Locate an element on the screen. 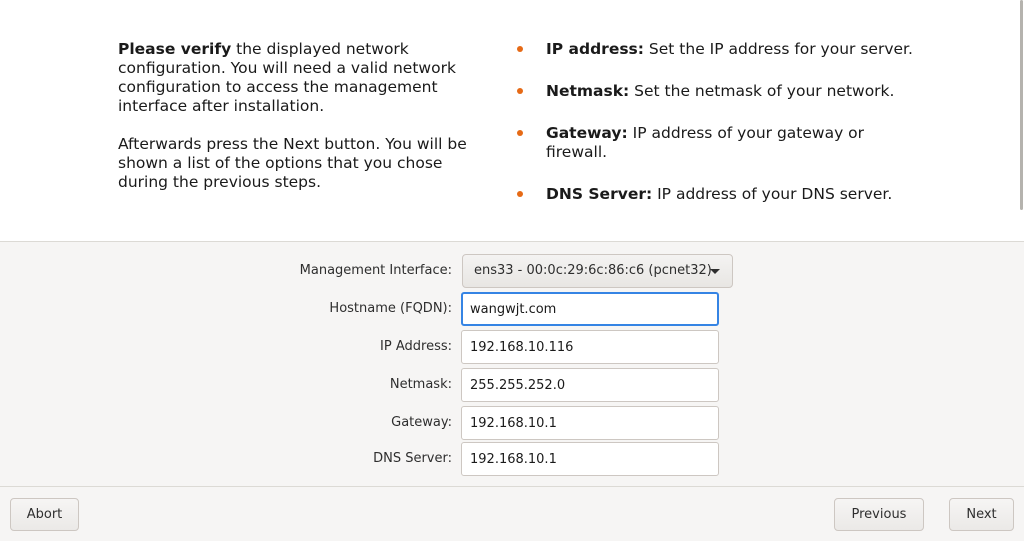 Image resolution: width=1024 pixels, height=541 pixels. scrollbar-thumb is located at coordinates (1021, 105).